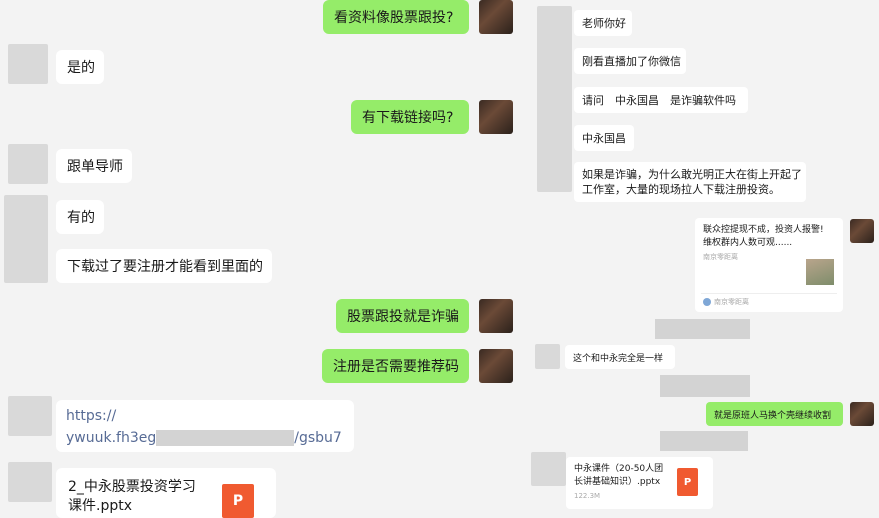  What do you see at coordinates (820, 272) in the screenshot?
I see `news-thumbnail` at bounding box center [820, 272].